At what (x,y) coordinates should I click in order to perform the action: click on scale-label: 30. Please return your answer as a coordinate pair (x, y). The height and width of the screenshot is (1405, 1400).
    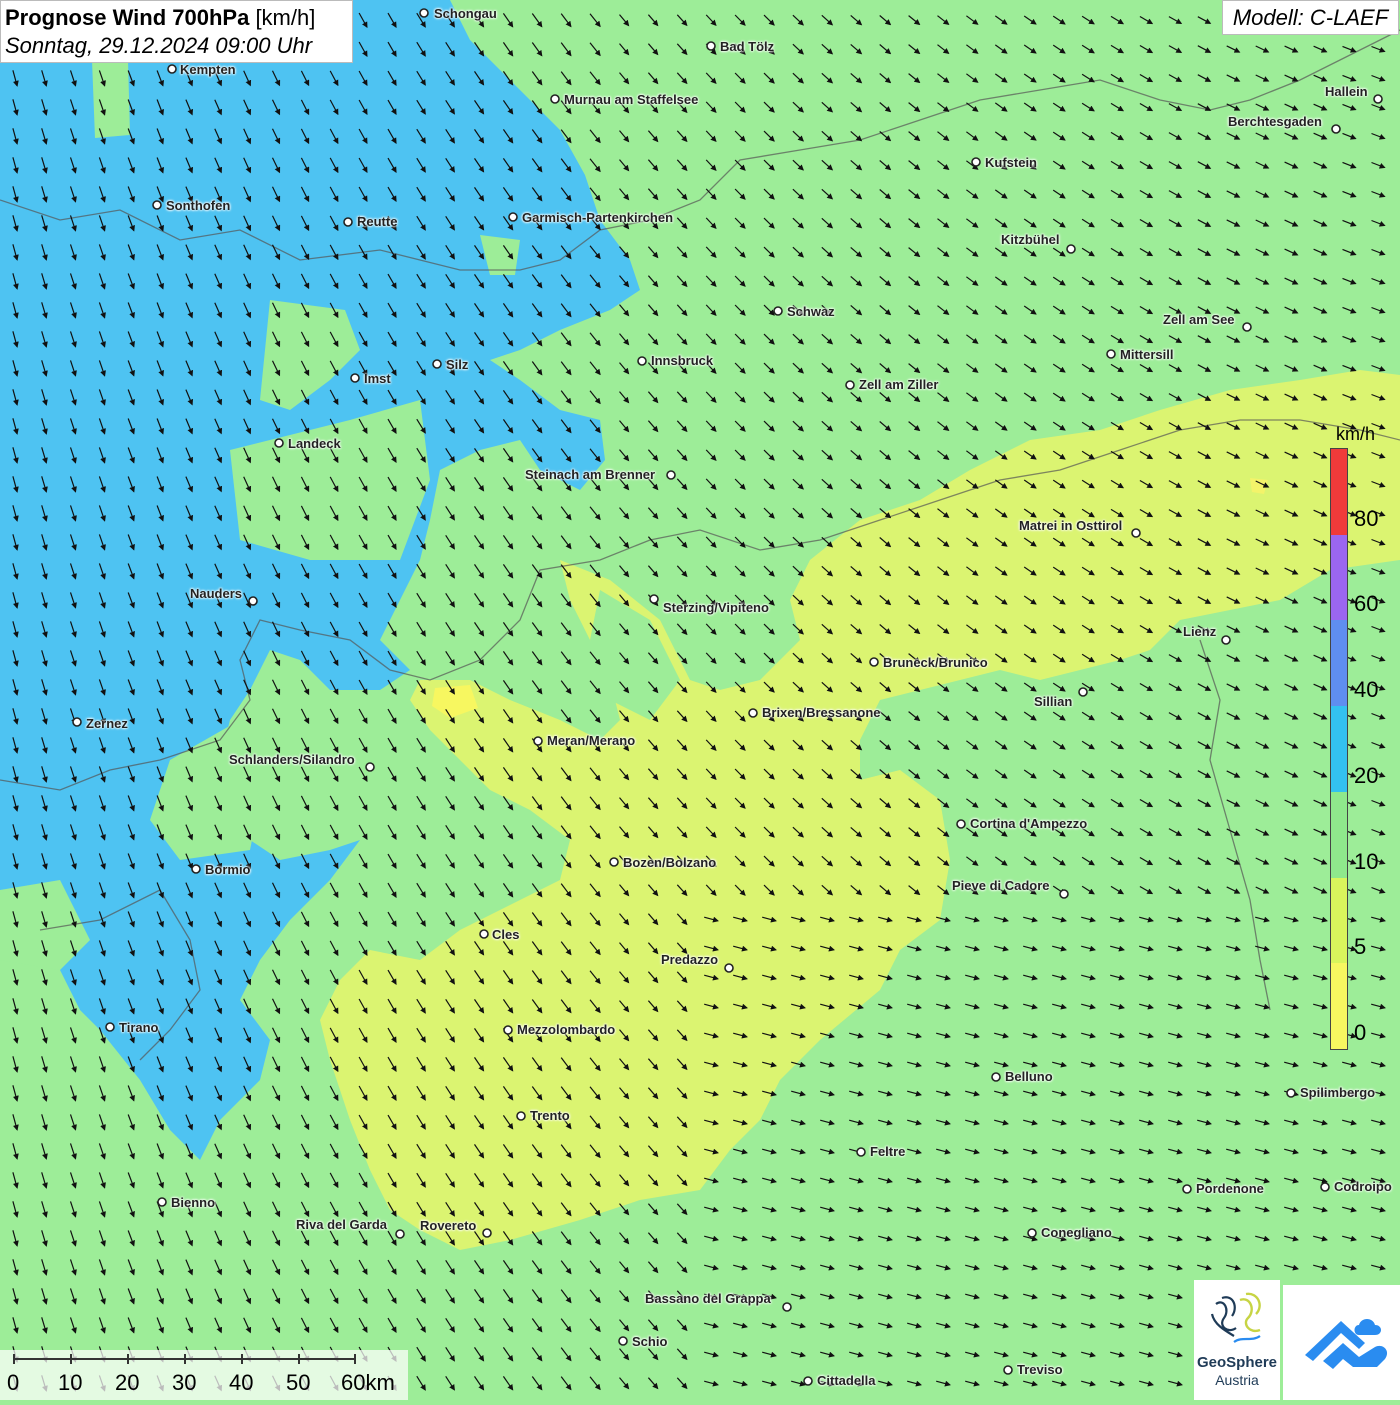
    Looking at the image, I should click on (184, 1382).